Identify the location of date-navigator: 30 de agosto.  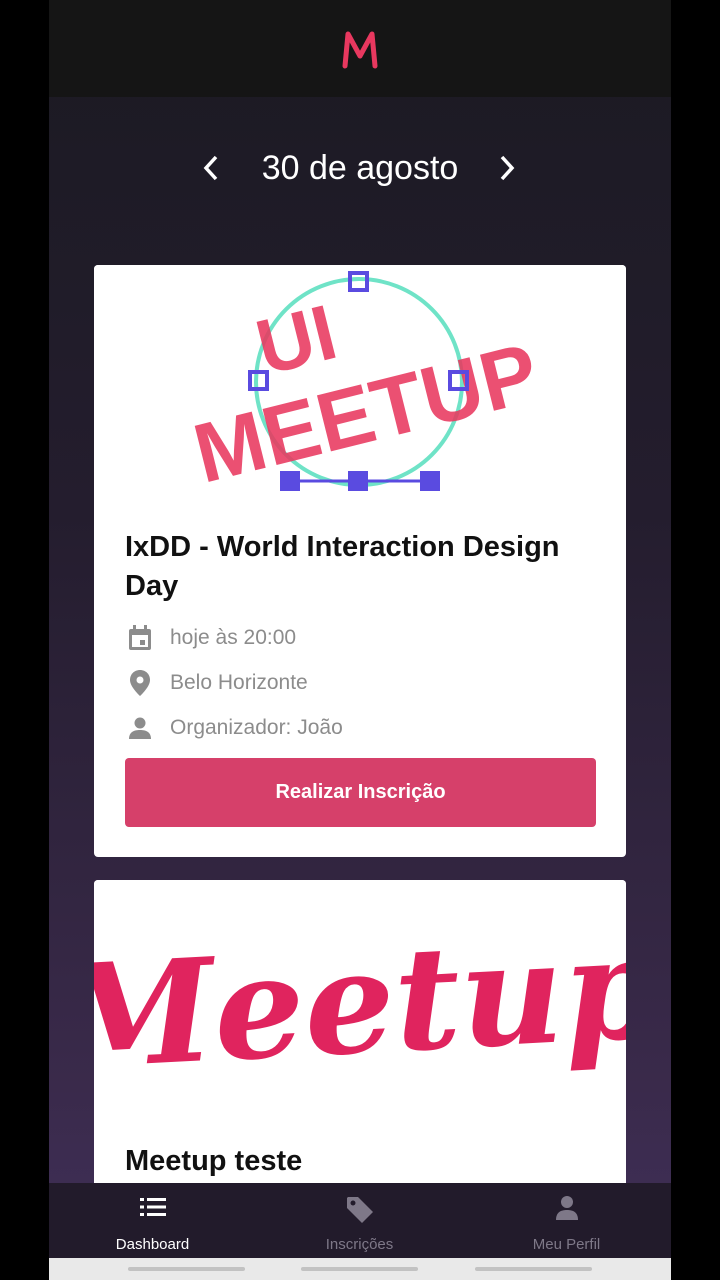
(360, 168).